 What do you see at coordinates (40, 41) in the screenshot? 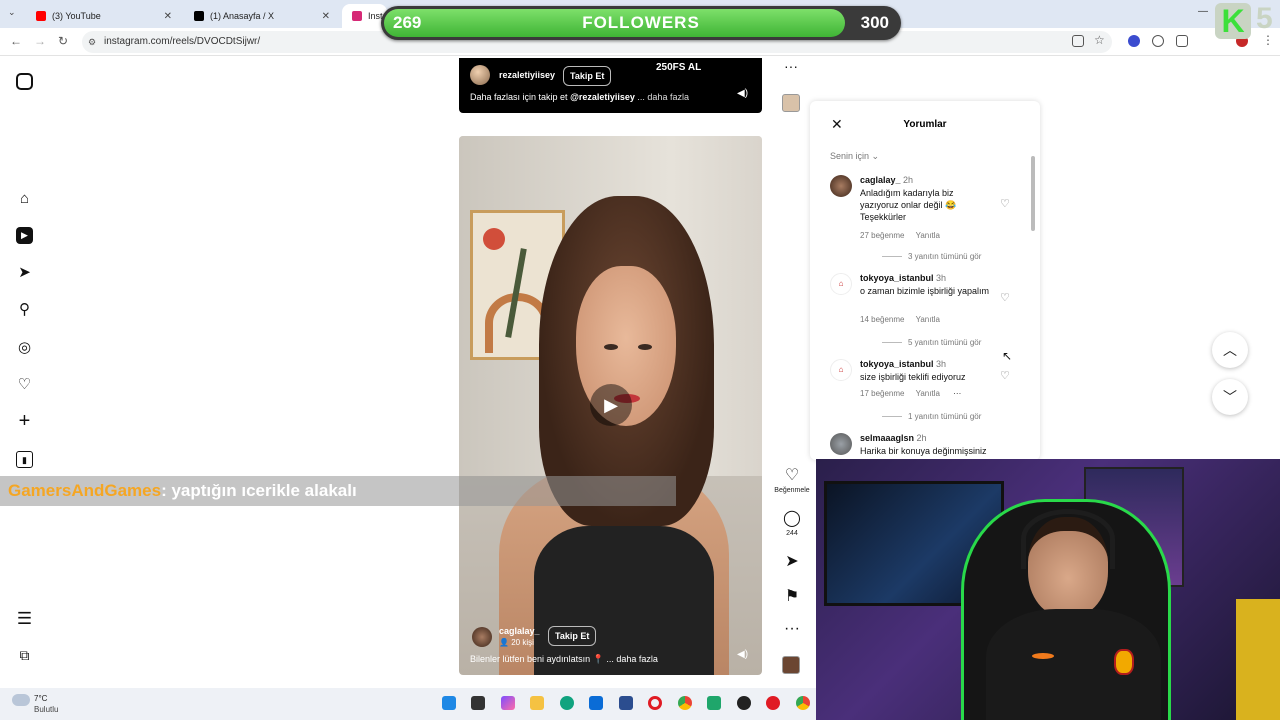
I see `forward-icon: →` at bounding box center [40, 41].